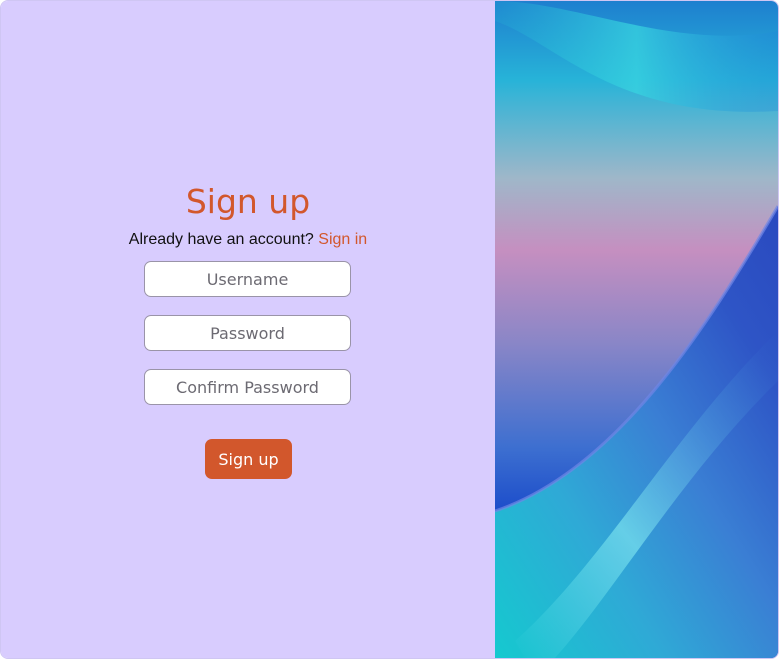  I want to click on signup-button: Sign up, so click(248, 459).